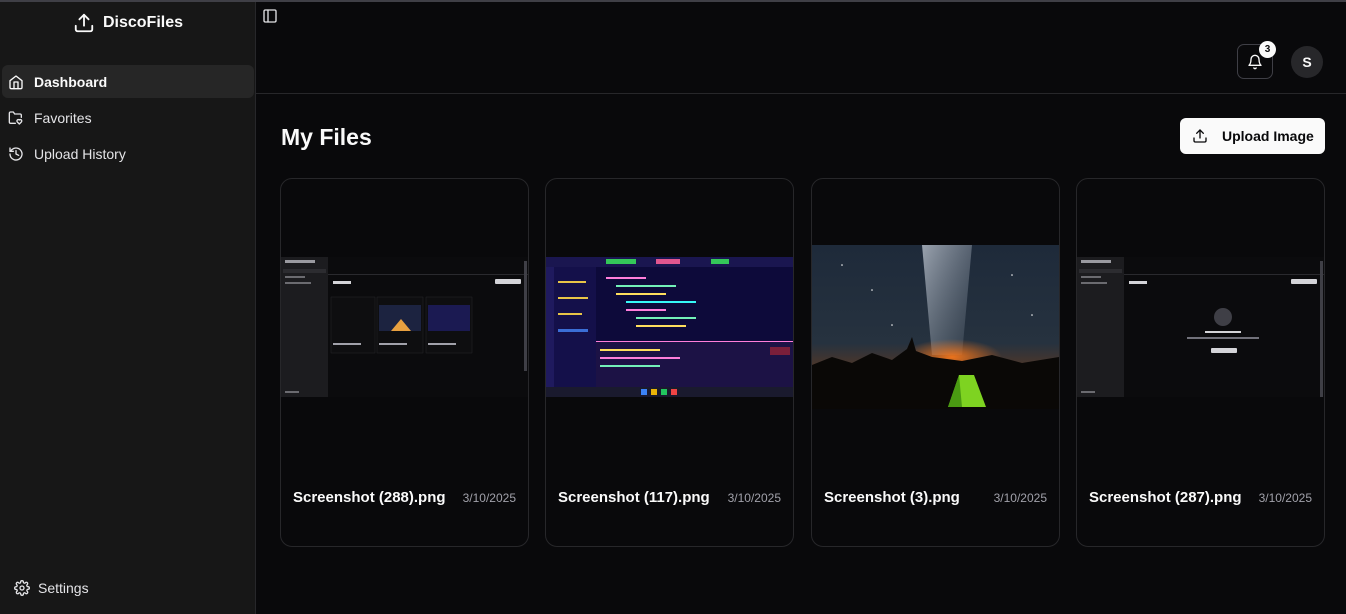  Describe the element at coordinates (369, 497) in the screenshot. I see `file-name: Screenshot (288).png` at that location.